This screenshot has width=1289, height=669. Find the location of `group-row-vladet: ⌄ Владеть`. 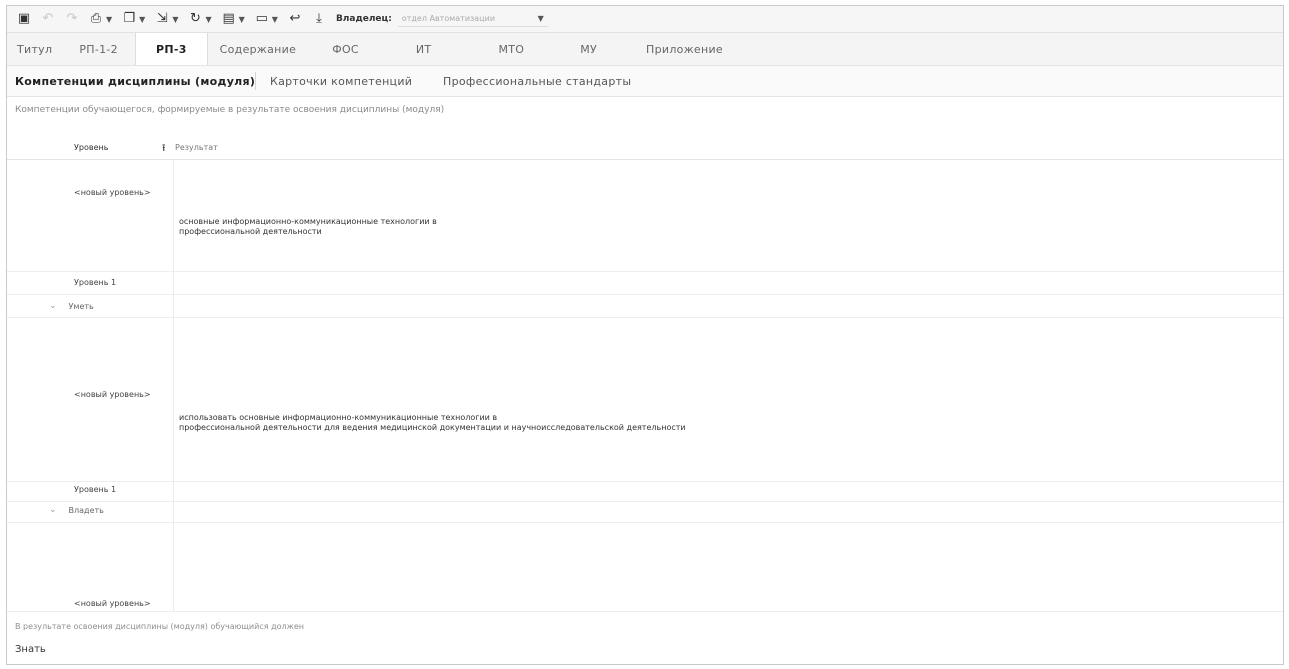

group-row-vladet: ⌄ Владеть is located at coordinates (76, 510).